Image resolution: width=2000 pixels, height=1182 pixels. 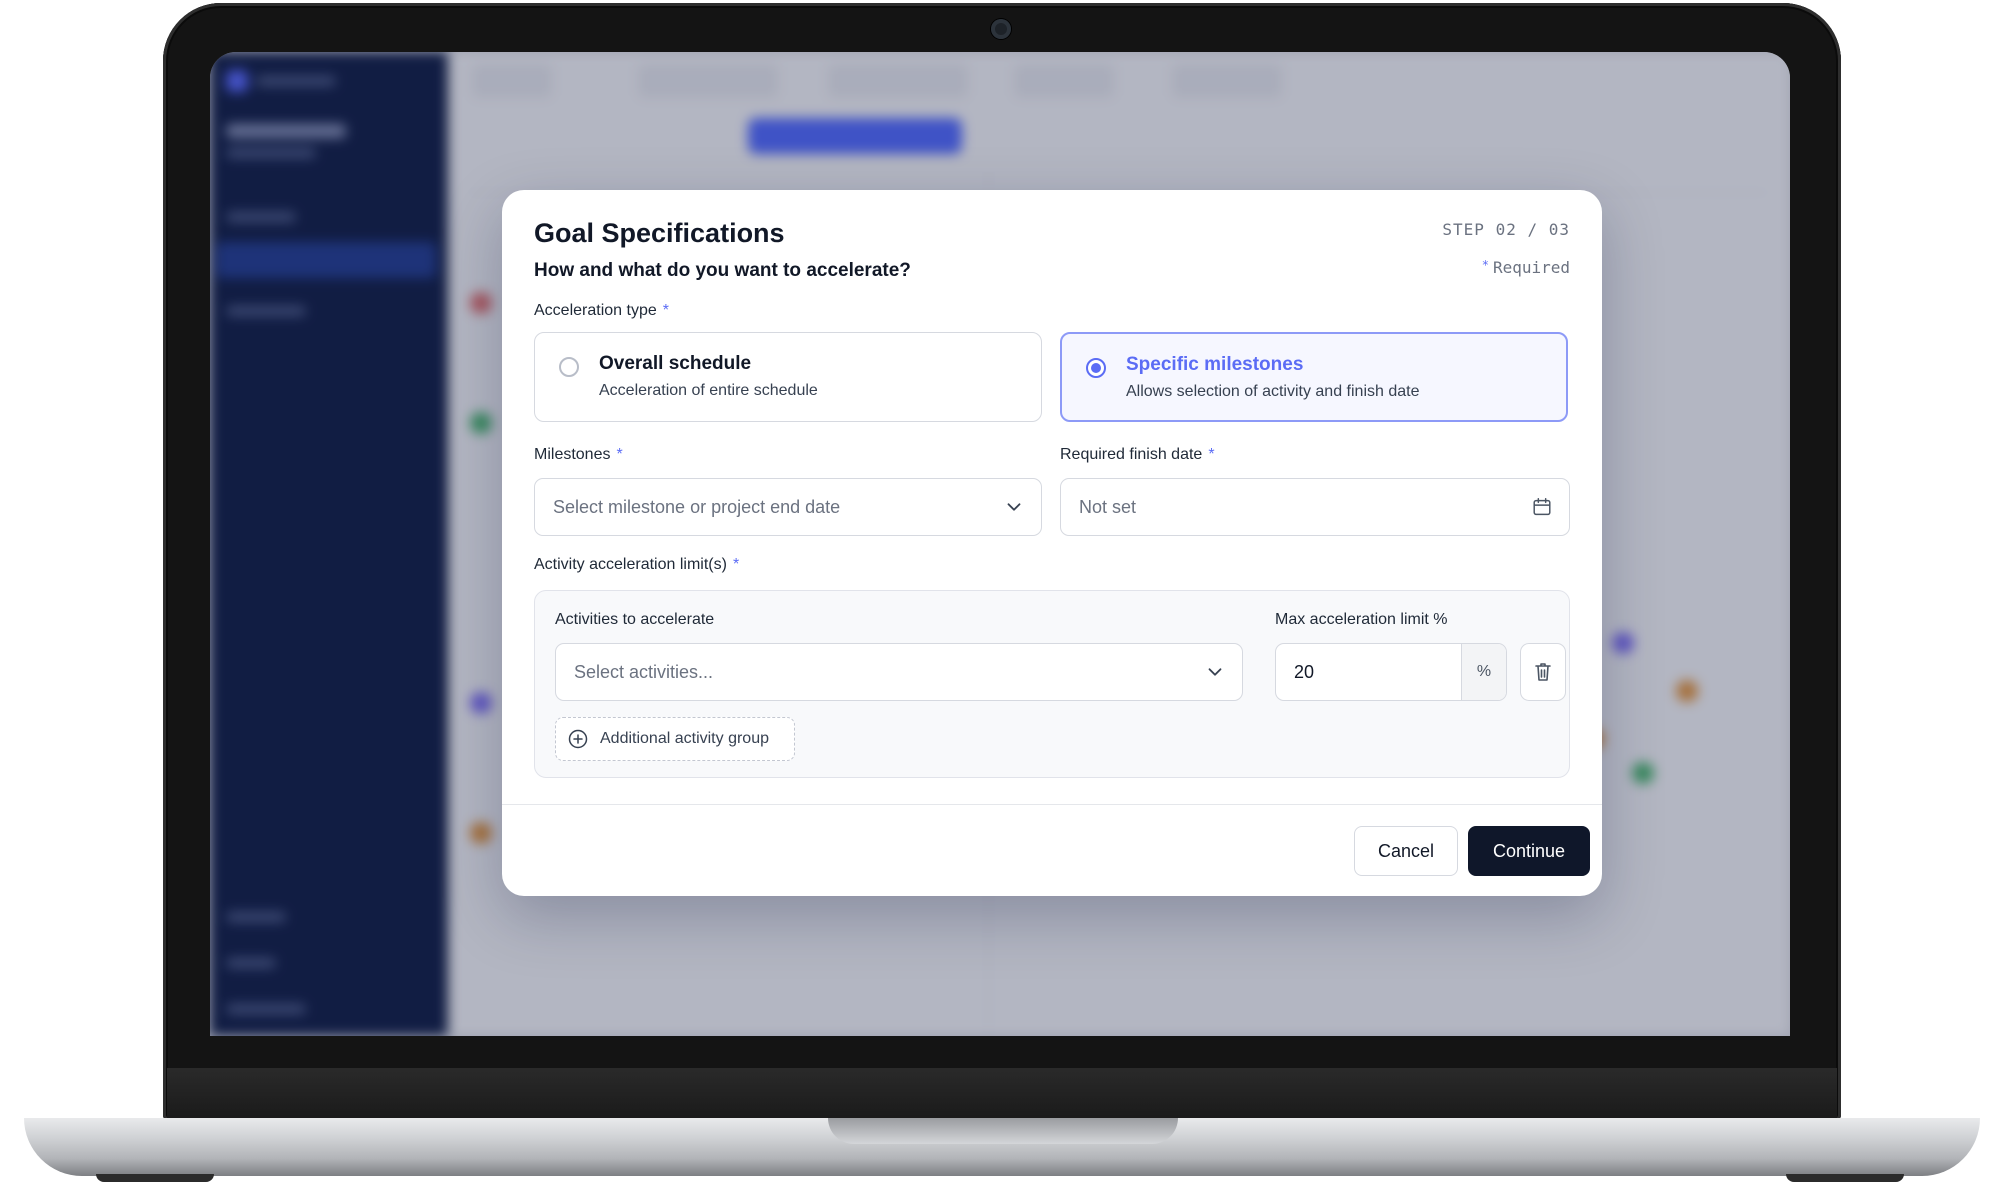 I want to click on add-activity-group-label: Additional activity group, so click(x=684, y=738).